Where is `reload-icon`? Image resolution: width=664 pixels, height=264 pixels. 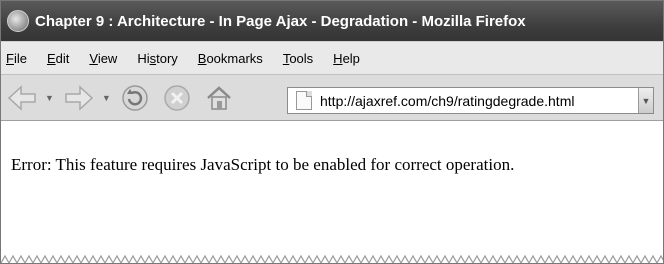
reload-icon is located at coordinates (135, 97).